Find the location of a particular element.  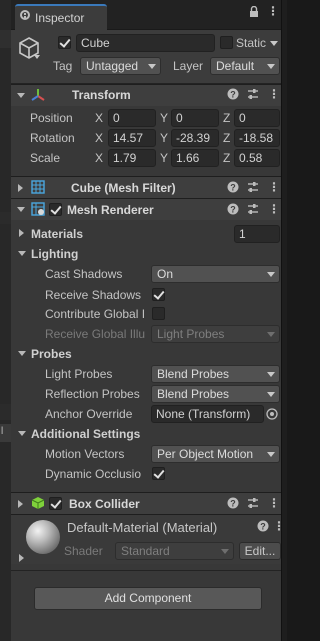

reflection-probes-dropdown: Blend Probes is located at coordinates (215, 394).